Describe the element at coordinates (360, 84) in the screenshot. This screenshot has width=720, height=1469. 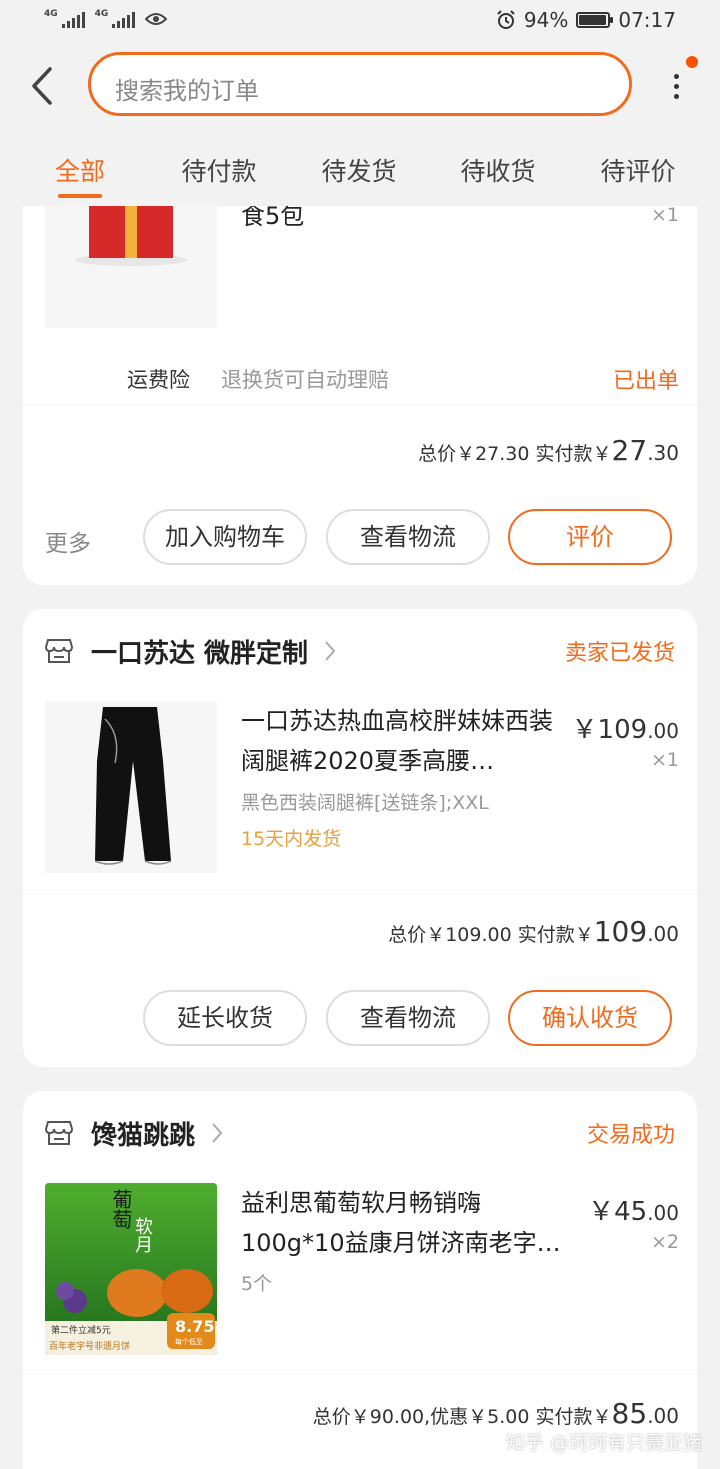
I see `search-input: 搜索我的订单` at that location.